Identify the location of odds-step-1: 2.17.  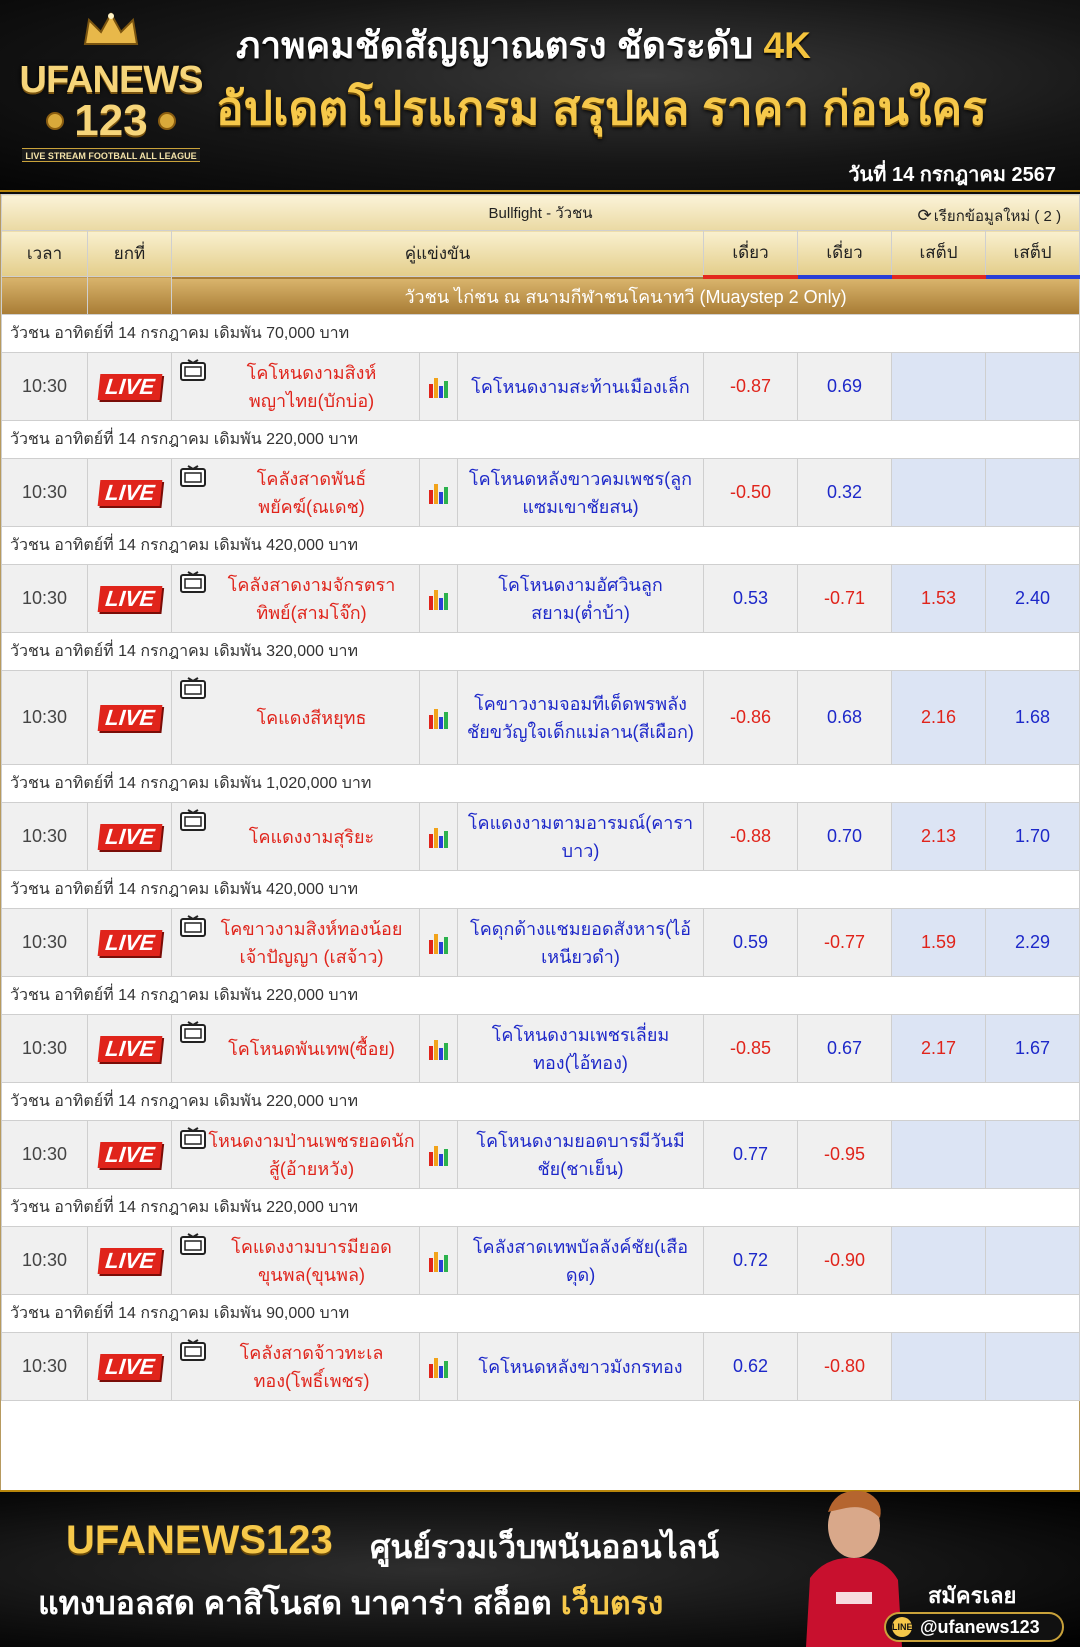
(938, 1048).